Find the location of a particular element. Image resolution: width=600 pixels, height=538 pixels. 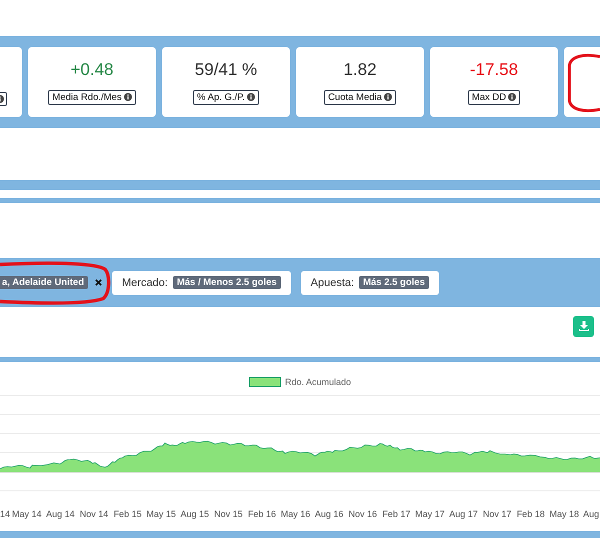

stat-value: 1.82 is located at coordinates (360, 70).